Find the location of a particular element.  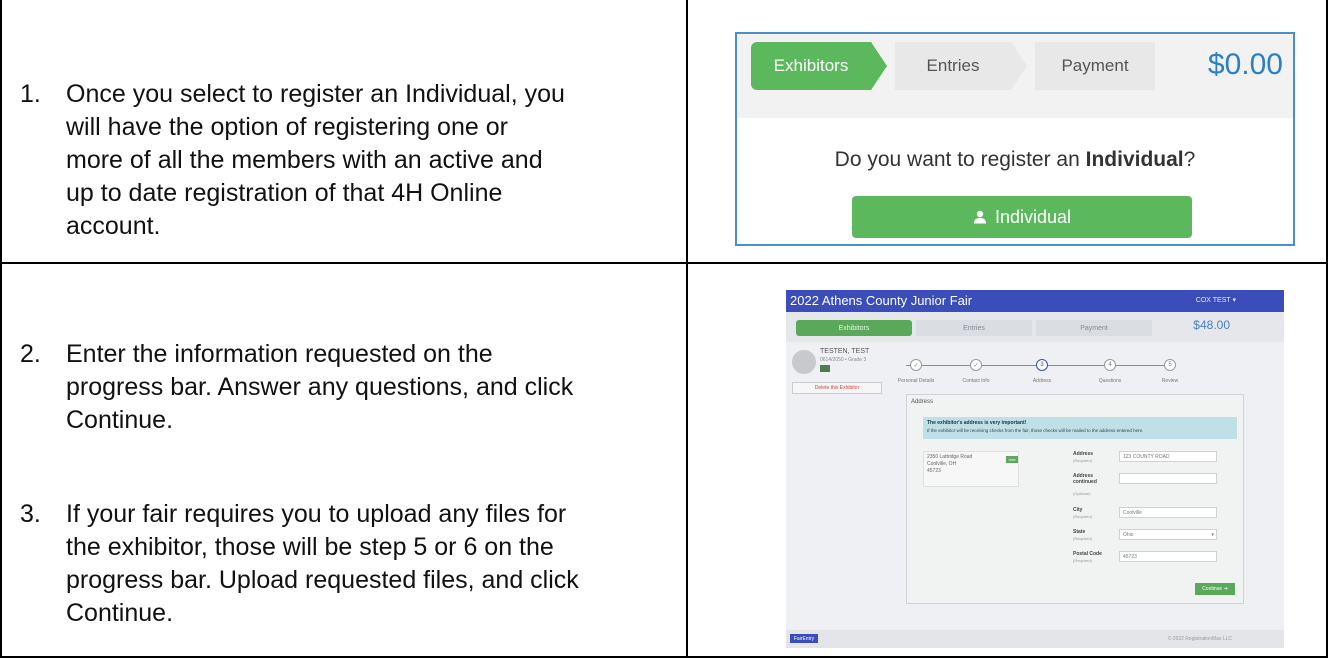

delete-exhibitor-button: Delete this Exhibitor is located at coordinates (837, 388).